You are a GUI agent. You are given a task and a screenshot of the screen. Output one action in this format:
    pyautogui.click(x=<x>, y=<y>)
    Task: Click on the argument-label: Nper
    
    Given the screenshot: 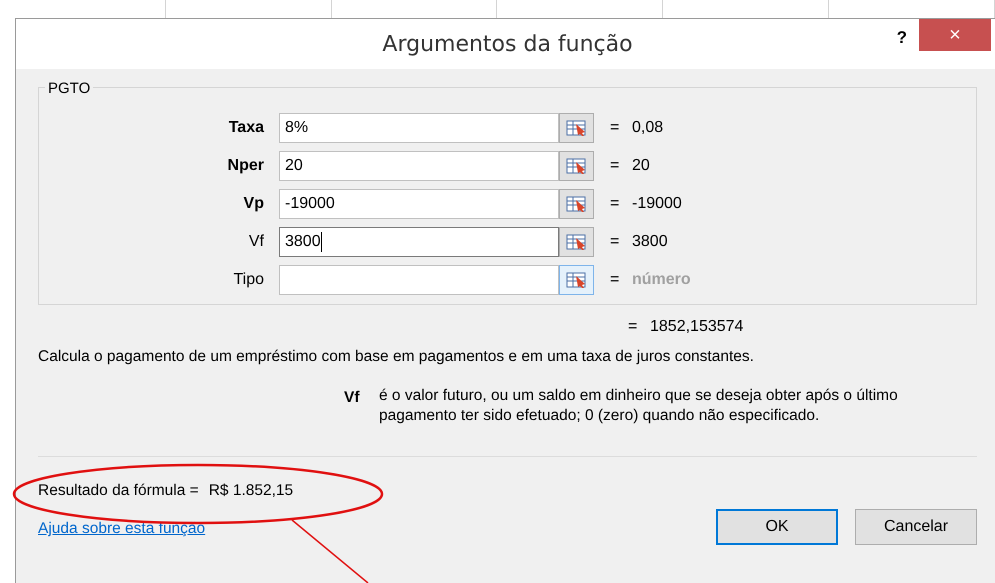 What is the action you would take?
    pyautogui.click(x=245, y=166)
    